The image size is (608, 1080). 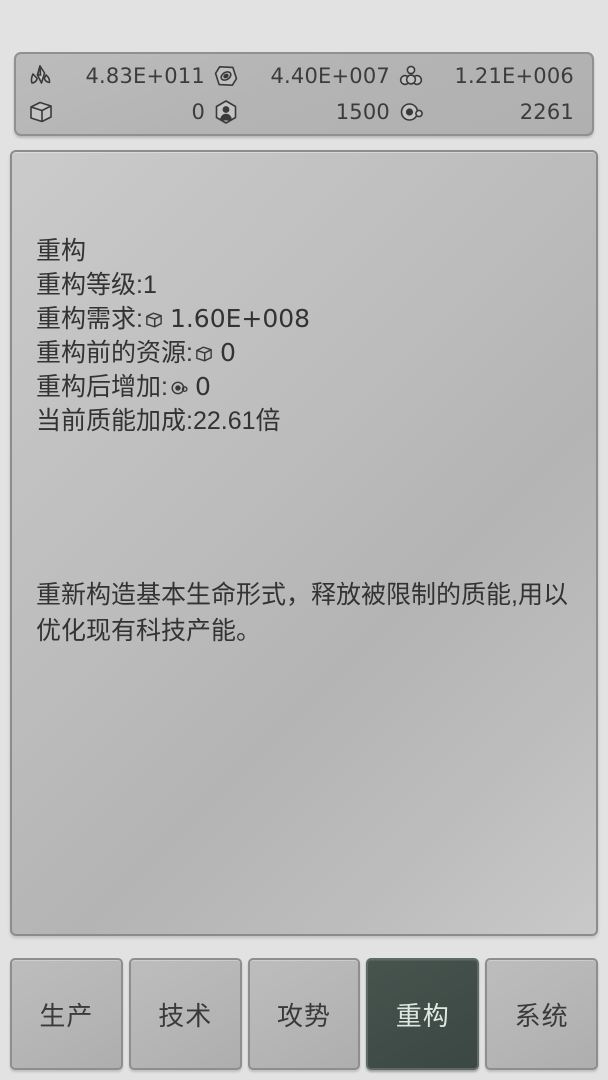 I want to click on info-label-gain-after: 重构后增加:, so click(x=102, y=387).